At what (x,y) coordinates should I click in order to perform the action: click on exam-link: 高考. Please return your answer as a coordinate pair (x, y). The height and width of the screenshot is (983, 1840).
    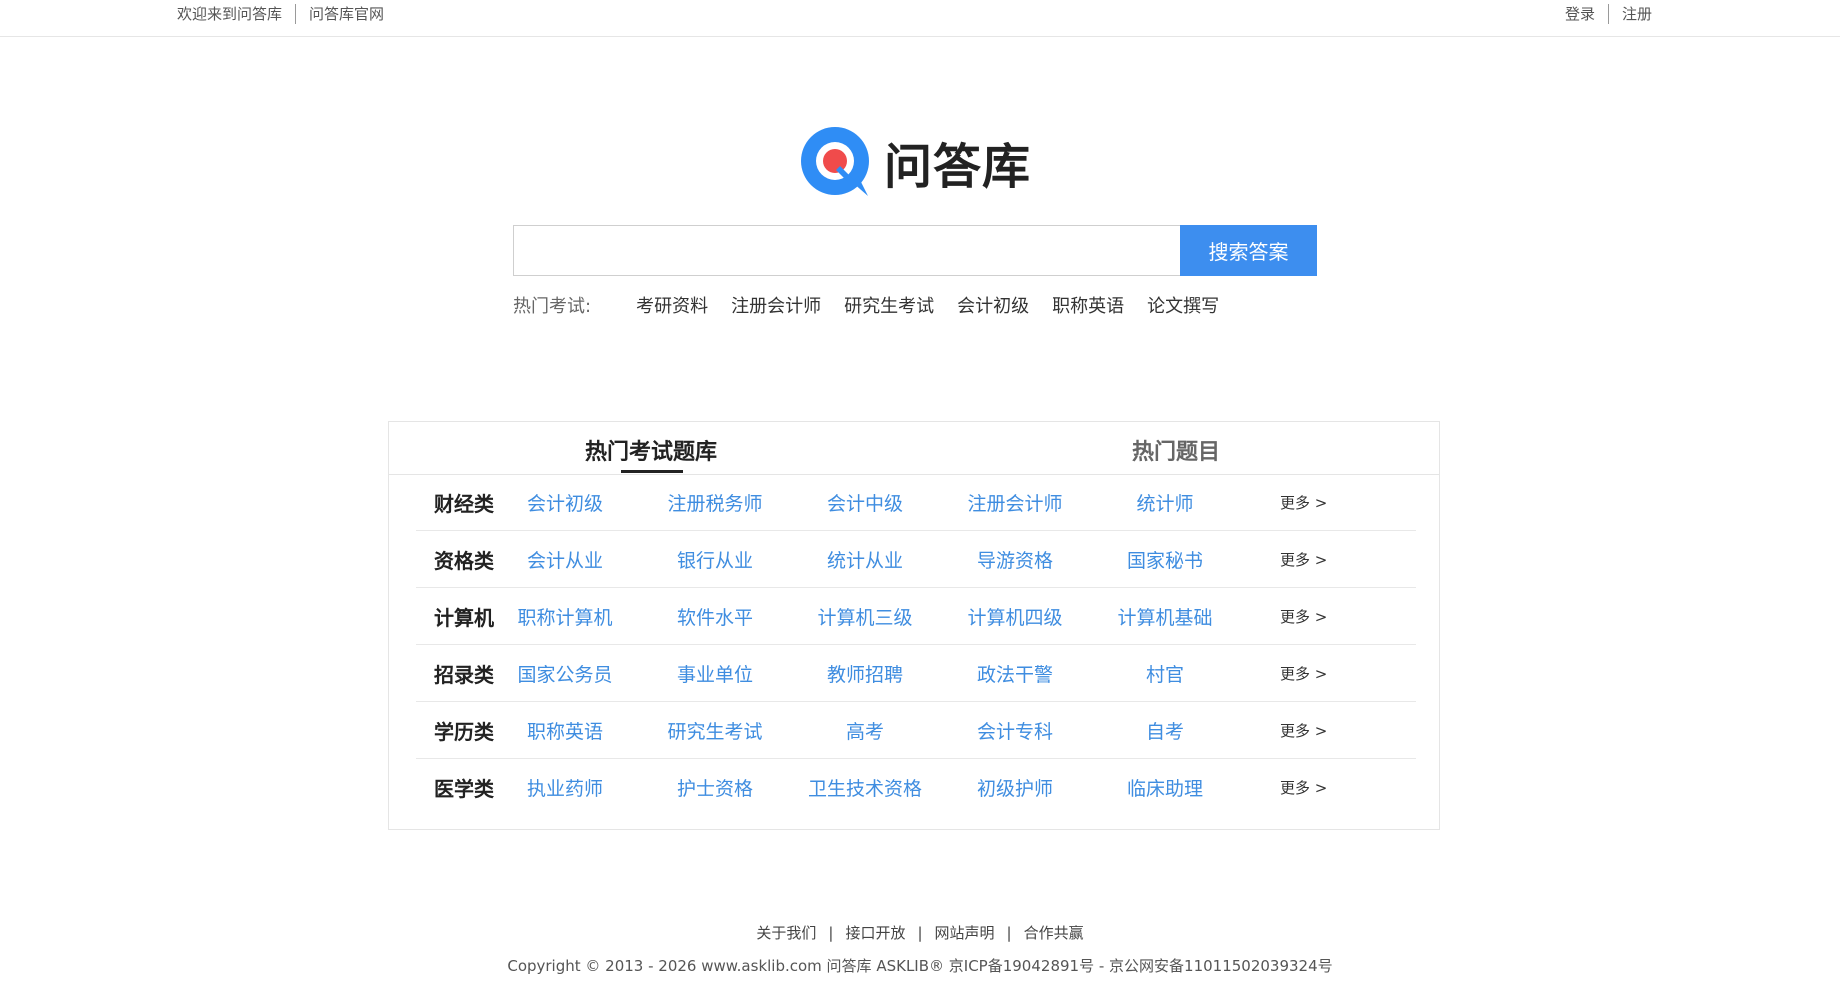
    Looking at the image, I should click on (865, 730).